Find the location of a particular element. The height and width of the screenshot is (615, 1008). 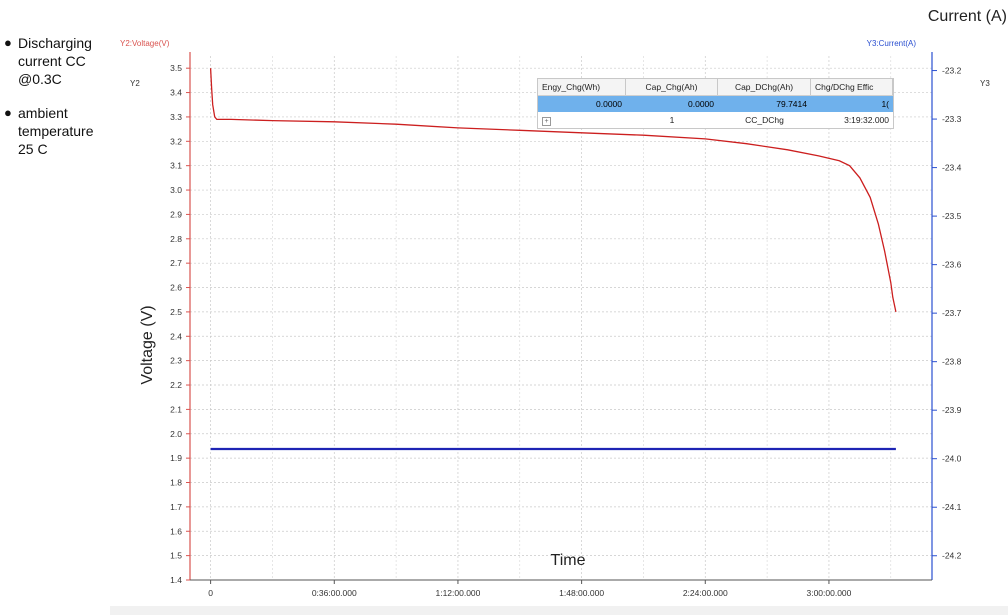

table-header-cell: Chg/DChg Effic is located at coordinates (852, 87).